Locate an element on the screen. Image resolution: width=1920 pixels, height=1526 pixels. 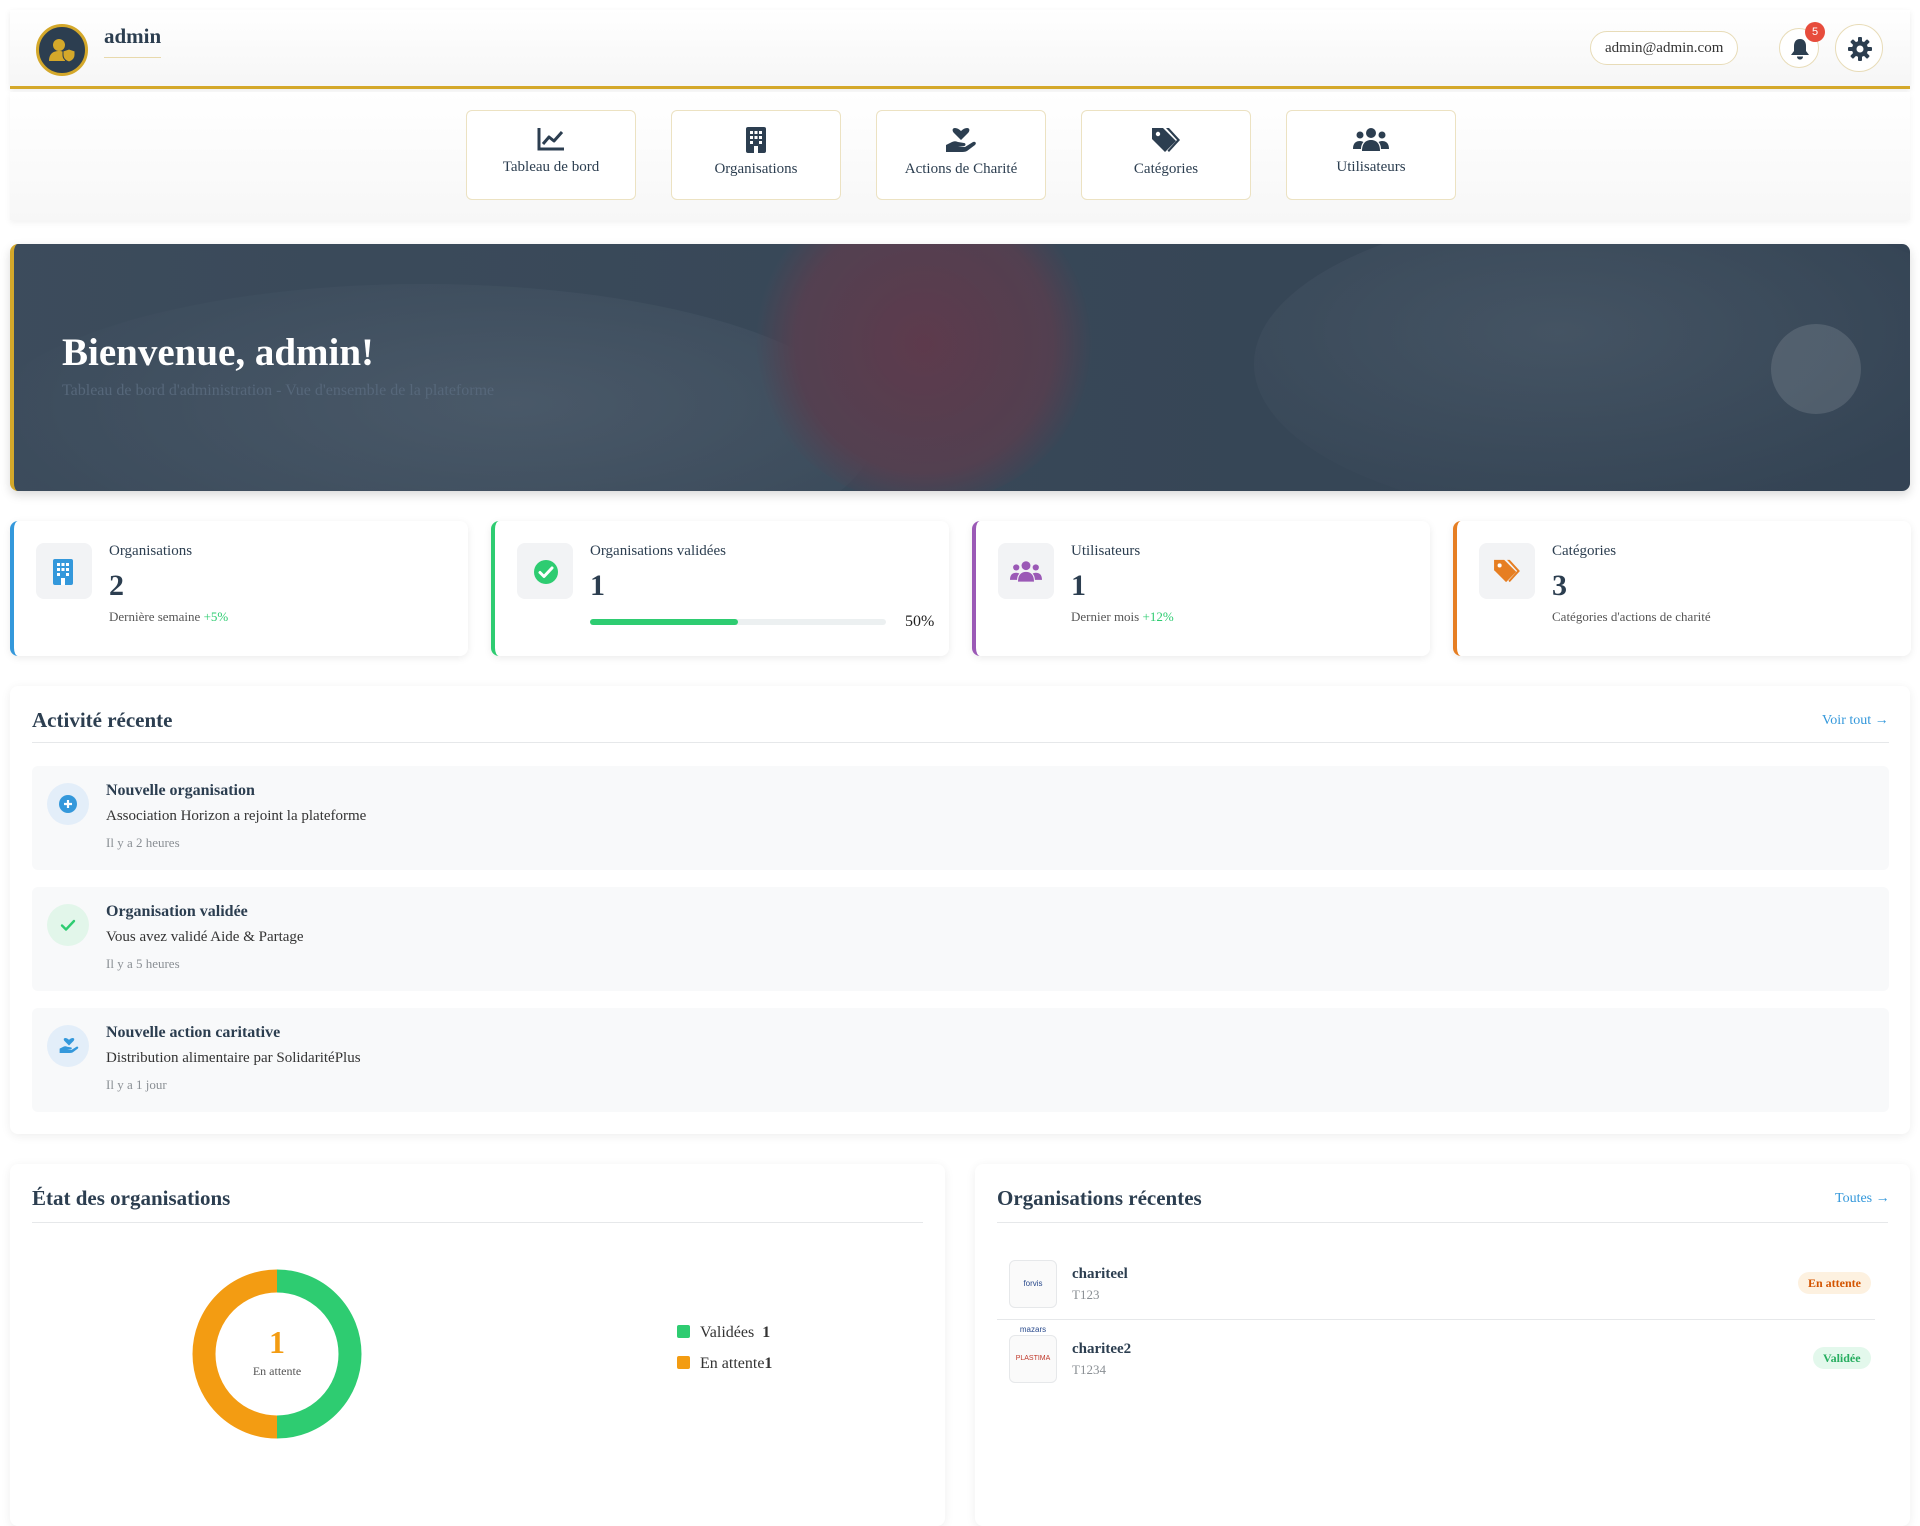
chart-line-icon is located at coordinates (550, 139).